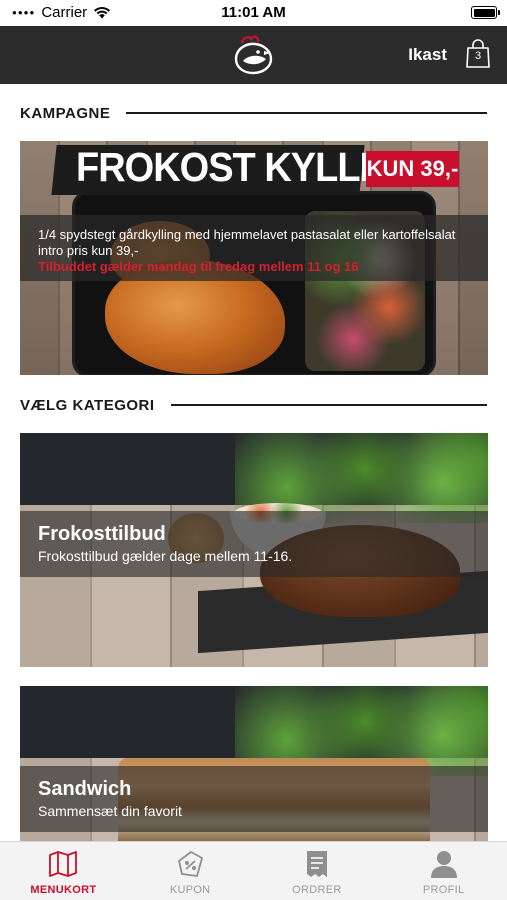 Image resolution: width=507 pixels, height=900 pixels. I want to click on status-bar: ●●●● Carrier 11:01 AM, so click(253, 13).